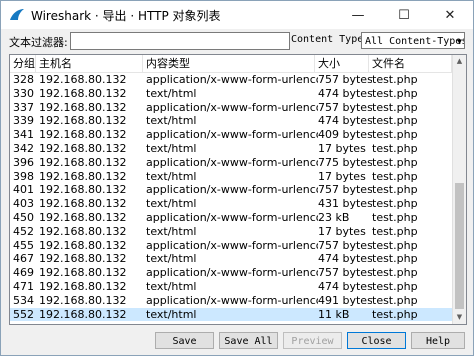 The image size is (474, 356). Describe the element at coordinates (459, 61) in the screenshot. I see `scroll-up-icon: ▲` at that location.